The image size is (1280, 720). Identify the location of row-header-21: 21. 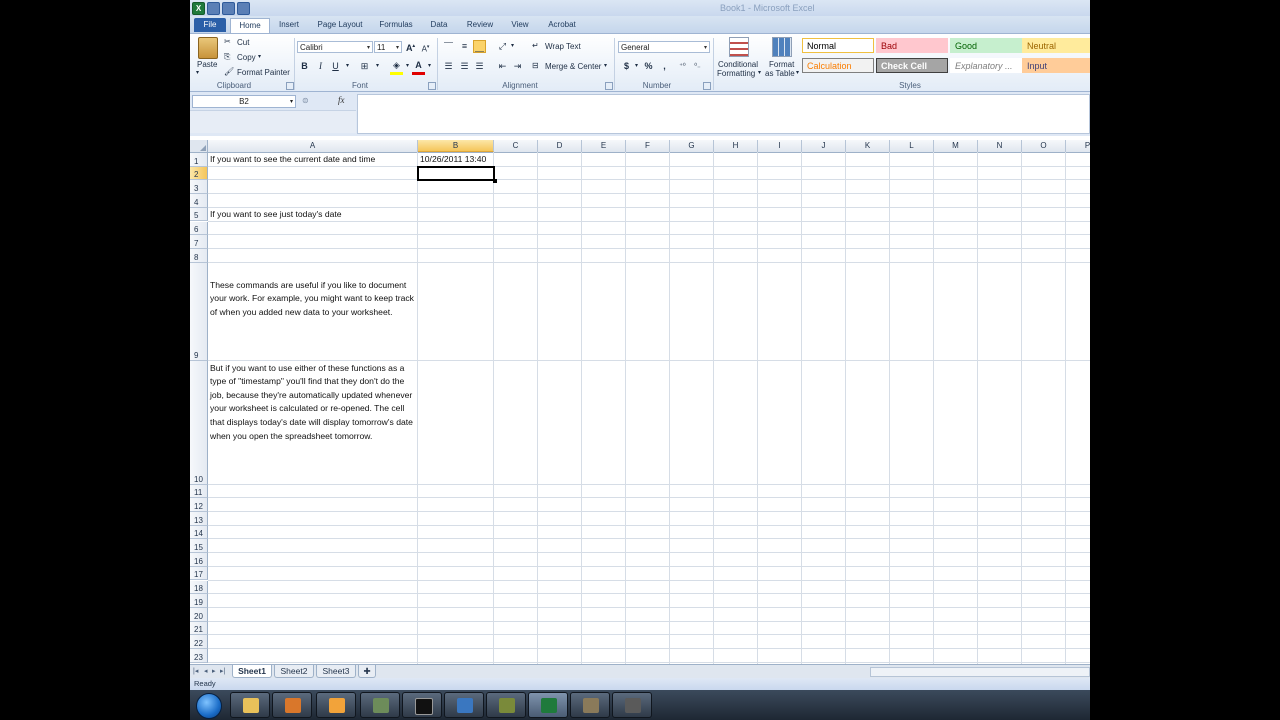
(199, 628).